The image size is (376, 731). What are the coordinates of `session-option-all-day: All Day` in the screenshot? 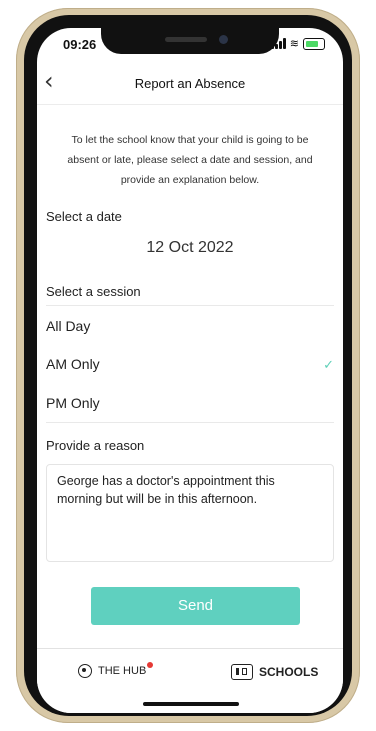 It's located at (190, 327).